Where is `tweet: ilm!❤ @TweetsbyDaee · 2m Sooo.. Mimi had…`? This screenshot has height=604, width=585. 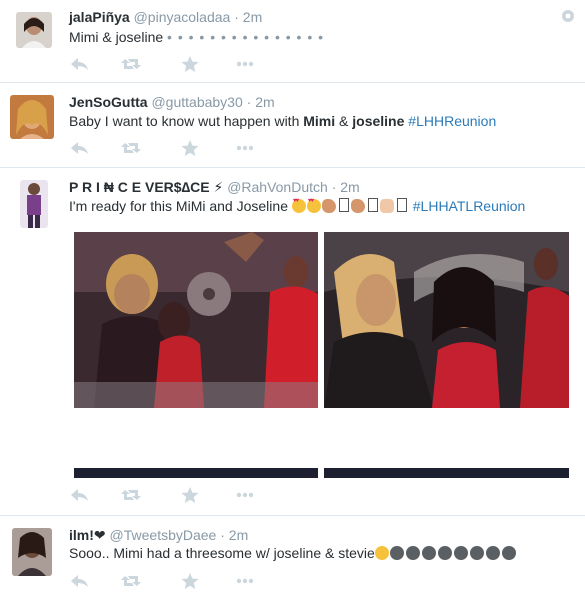
tweet: ilm!❤ @TweetsbyDaee · 2m Sooo.. Mimi had… is located at coordinates (292, 560).